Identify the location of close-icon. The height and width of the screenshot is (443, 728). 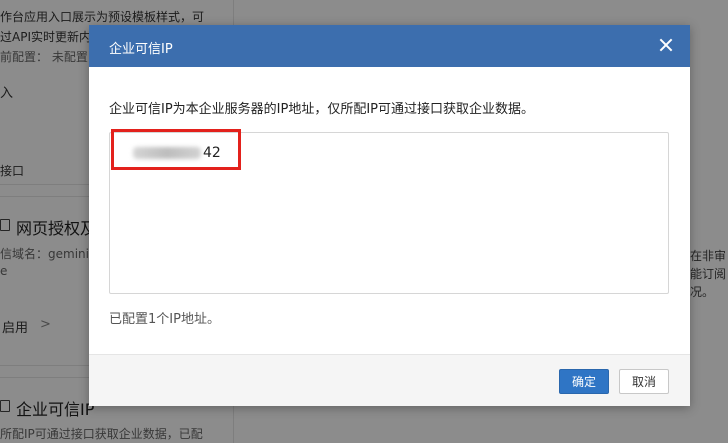
(666, 45).